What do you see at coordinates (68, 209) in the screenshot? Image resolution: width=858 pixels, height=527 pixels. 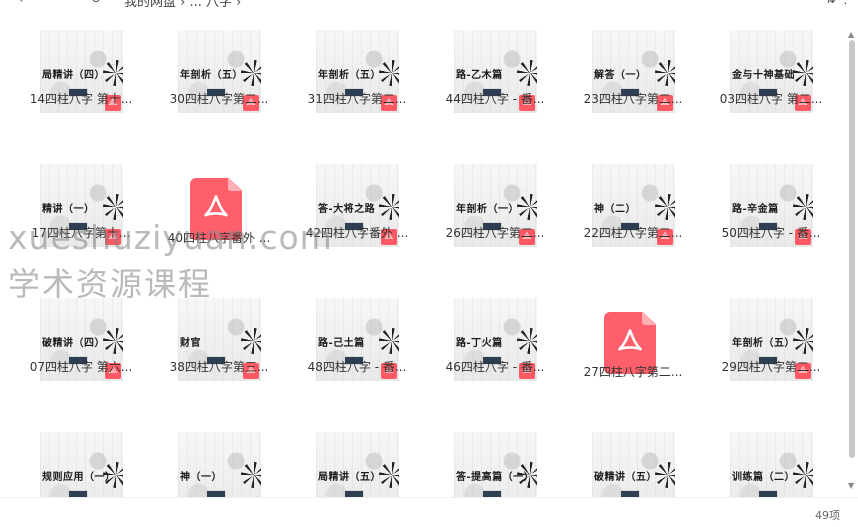 I see `thumbnail-title: 精讲（一）` at bounding box center [68, 209].